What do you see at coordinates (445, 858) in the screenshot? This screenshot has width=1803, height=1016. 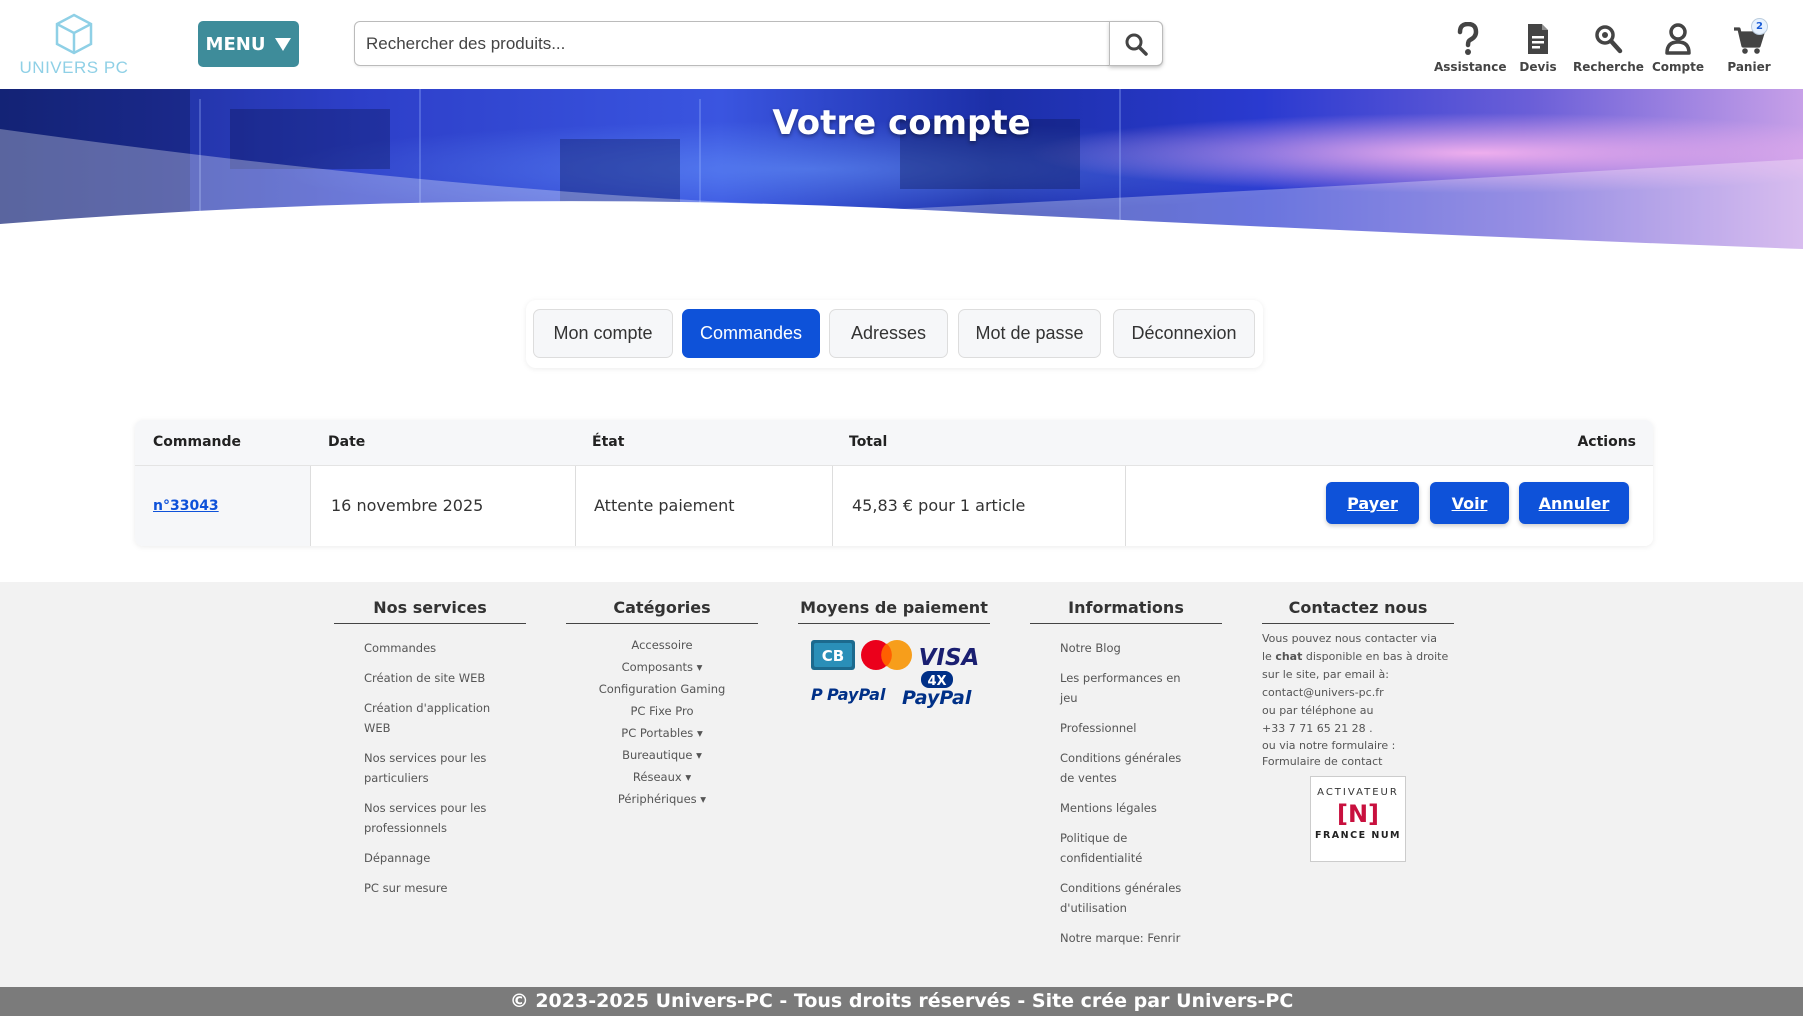 I see `footer-link-depannage: Dépannage` at bounding box center [445, 858].